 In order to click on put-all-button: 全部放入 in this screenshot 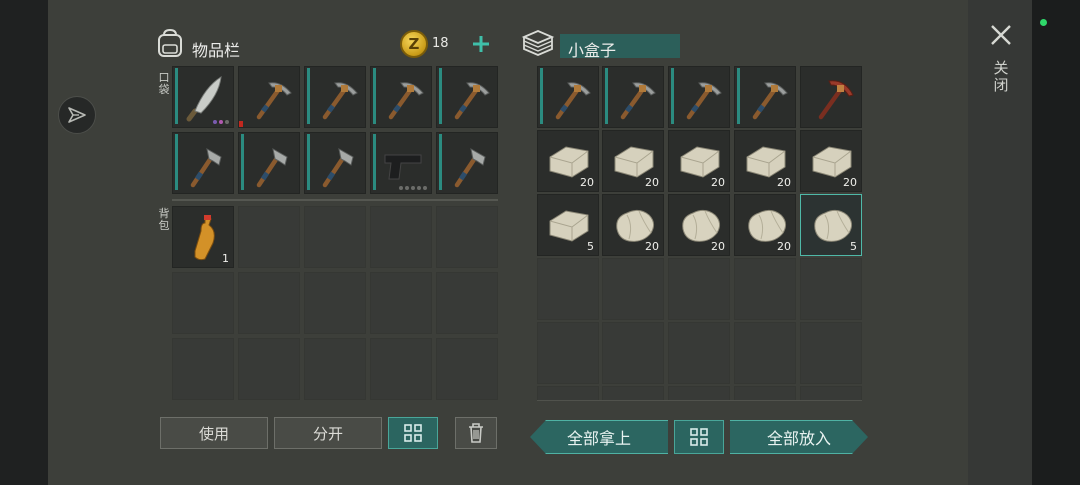, I will do `click(799, 437)`.